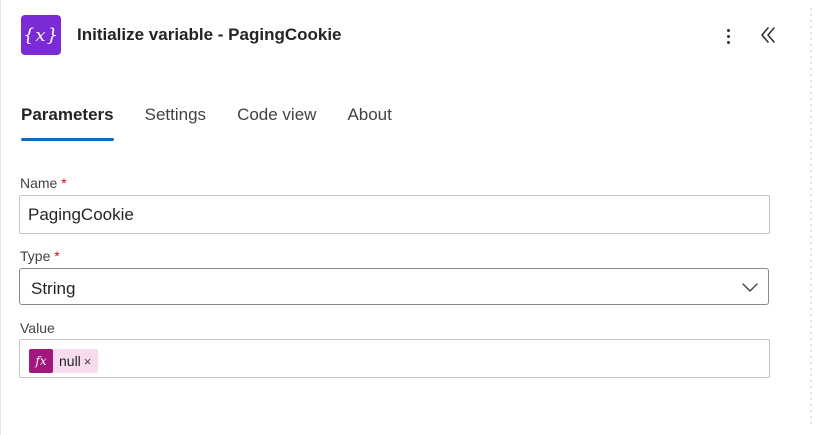 The width and height of the screenshot is (820, 435). I want to click on type-label: Type *, so click(40, 256).